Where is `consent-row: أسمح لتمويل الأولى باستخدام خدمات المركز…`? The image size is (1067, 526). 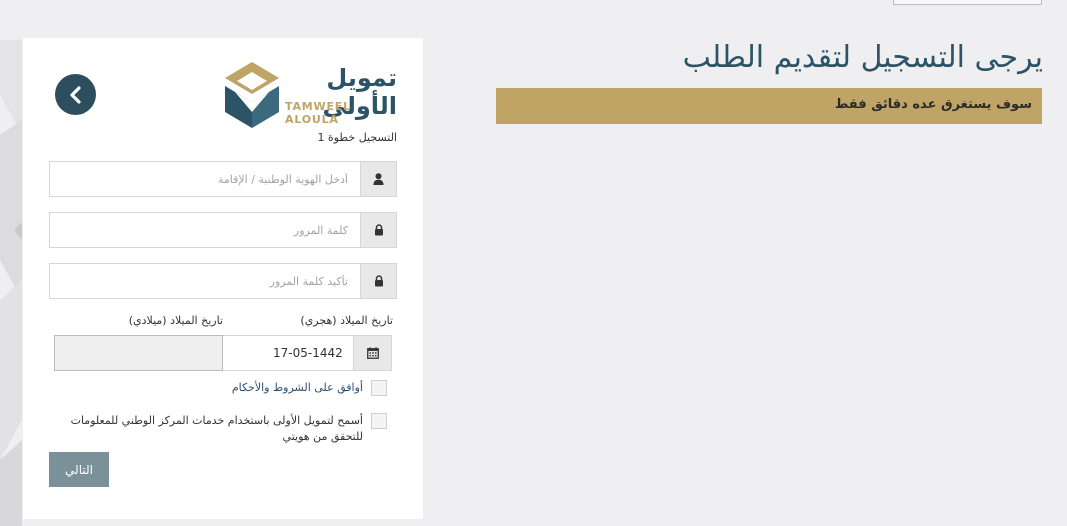 consent-row: أسمح لتمويل الأولى باستخدام خدمات المركز… is located at coordinates (222, 429).